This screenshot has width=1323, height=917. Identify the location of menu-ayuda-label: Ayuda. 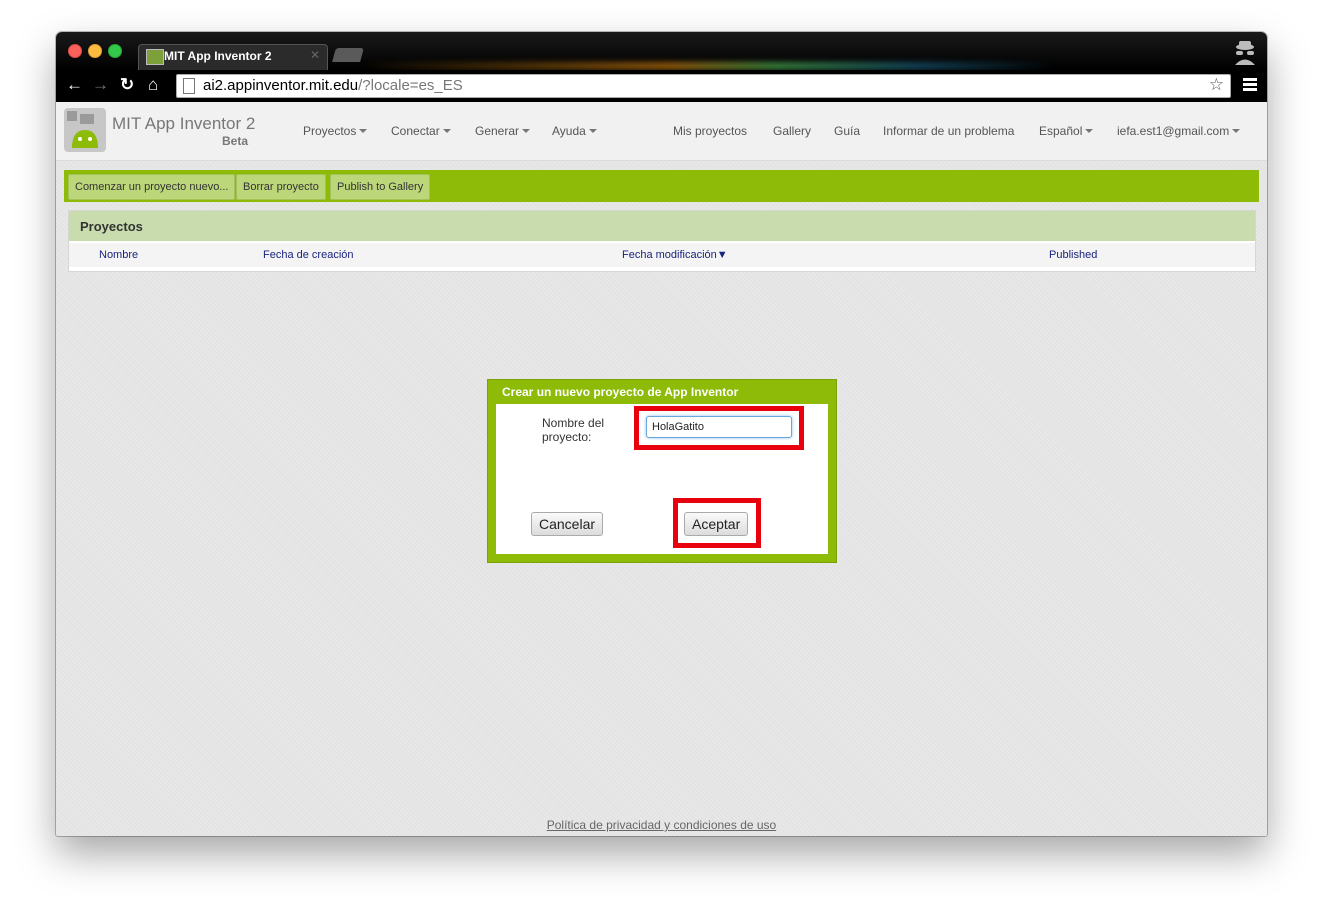
(569, 131).